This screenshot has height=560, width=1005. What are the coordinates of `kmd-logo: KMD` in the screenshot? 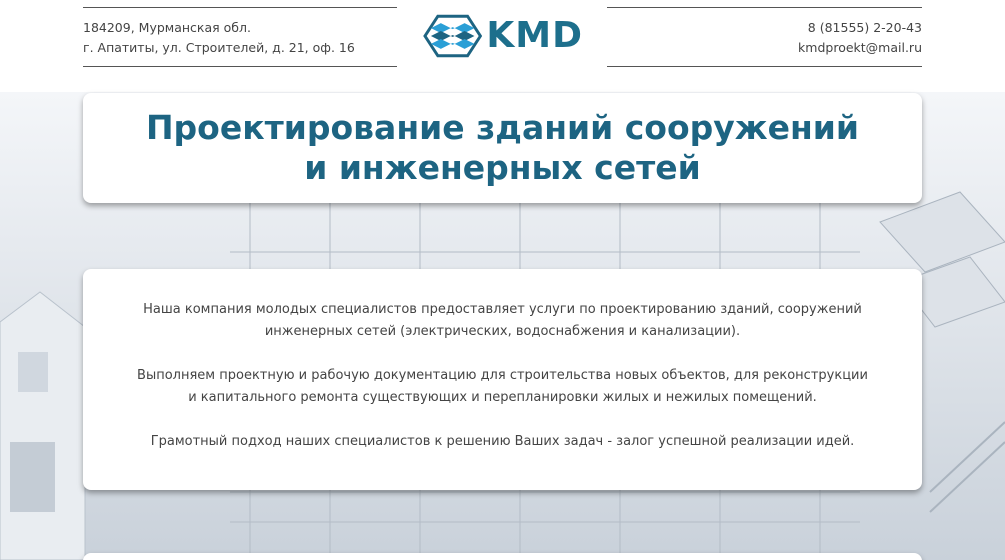 It's located at (503, 36).